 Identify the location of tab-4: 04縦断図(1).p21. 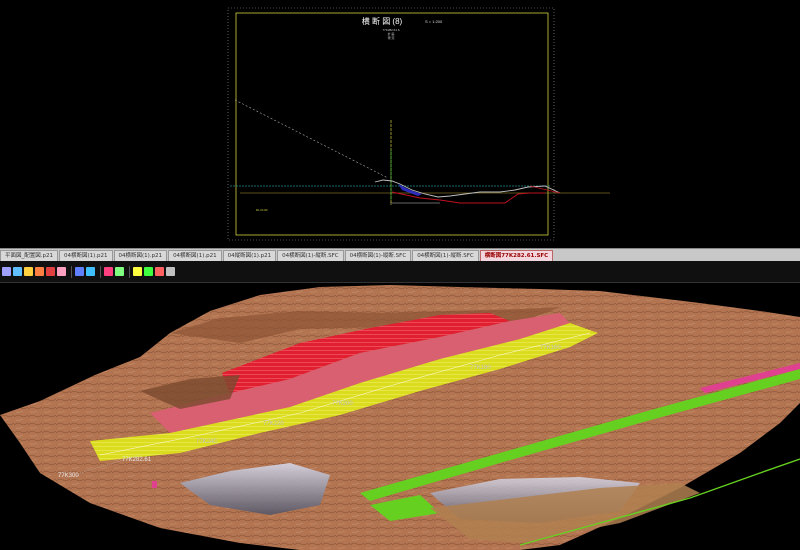
(249, 255).